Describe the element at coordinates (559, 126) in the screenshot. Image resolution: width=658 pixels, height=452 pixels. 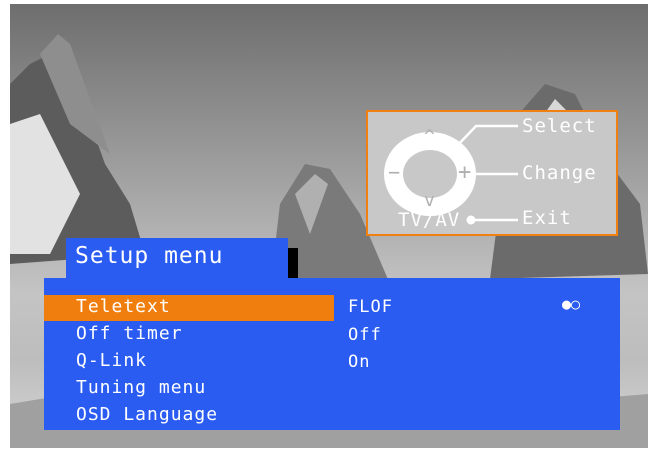
I see `select-label: Select` at that location.